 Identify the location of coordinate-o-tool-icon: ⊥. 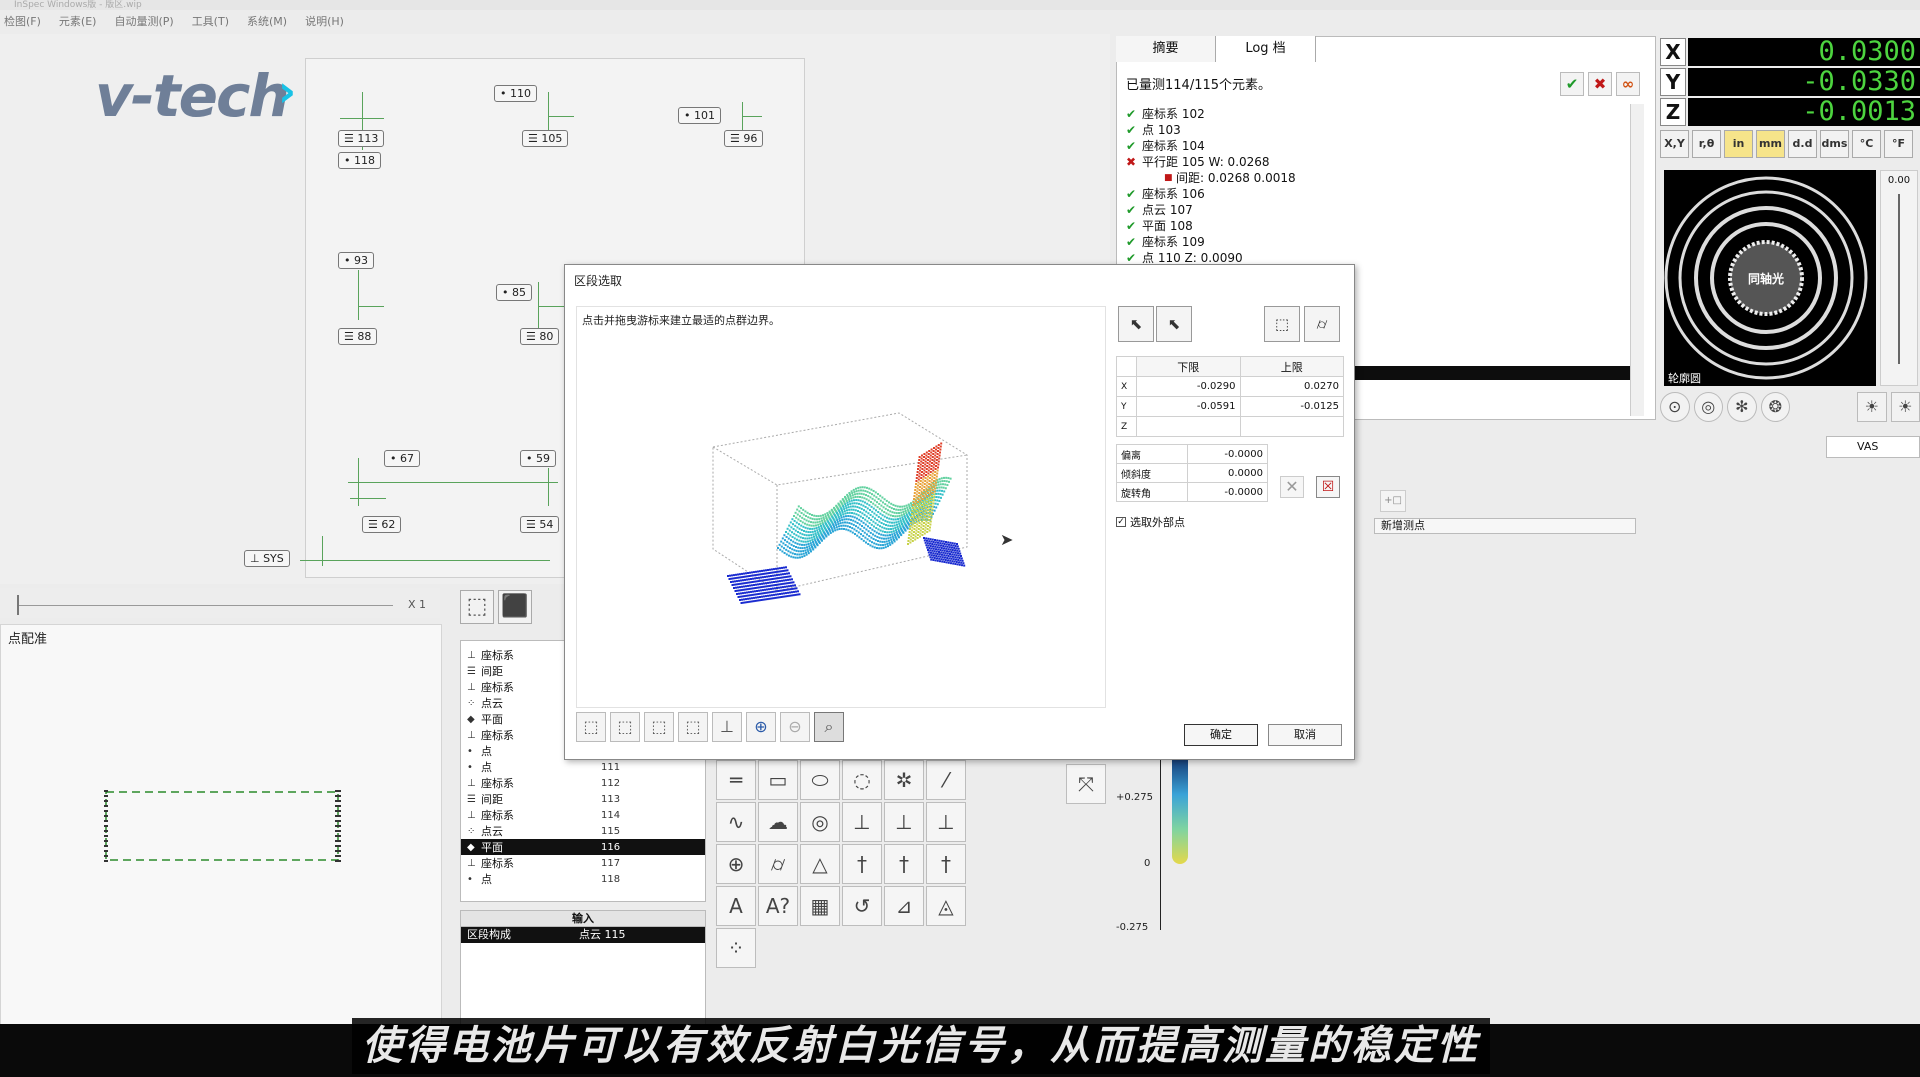
(946, 822).